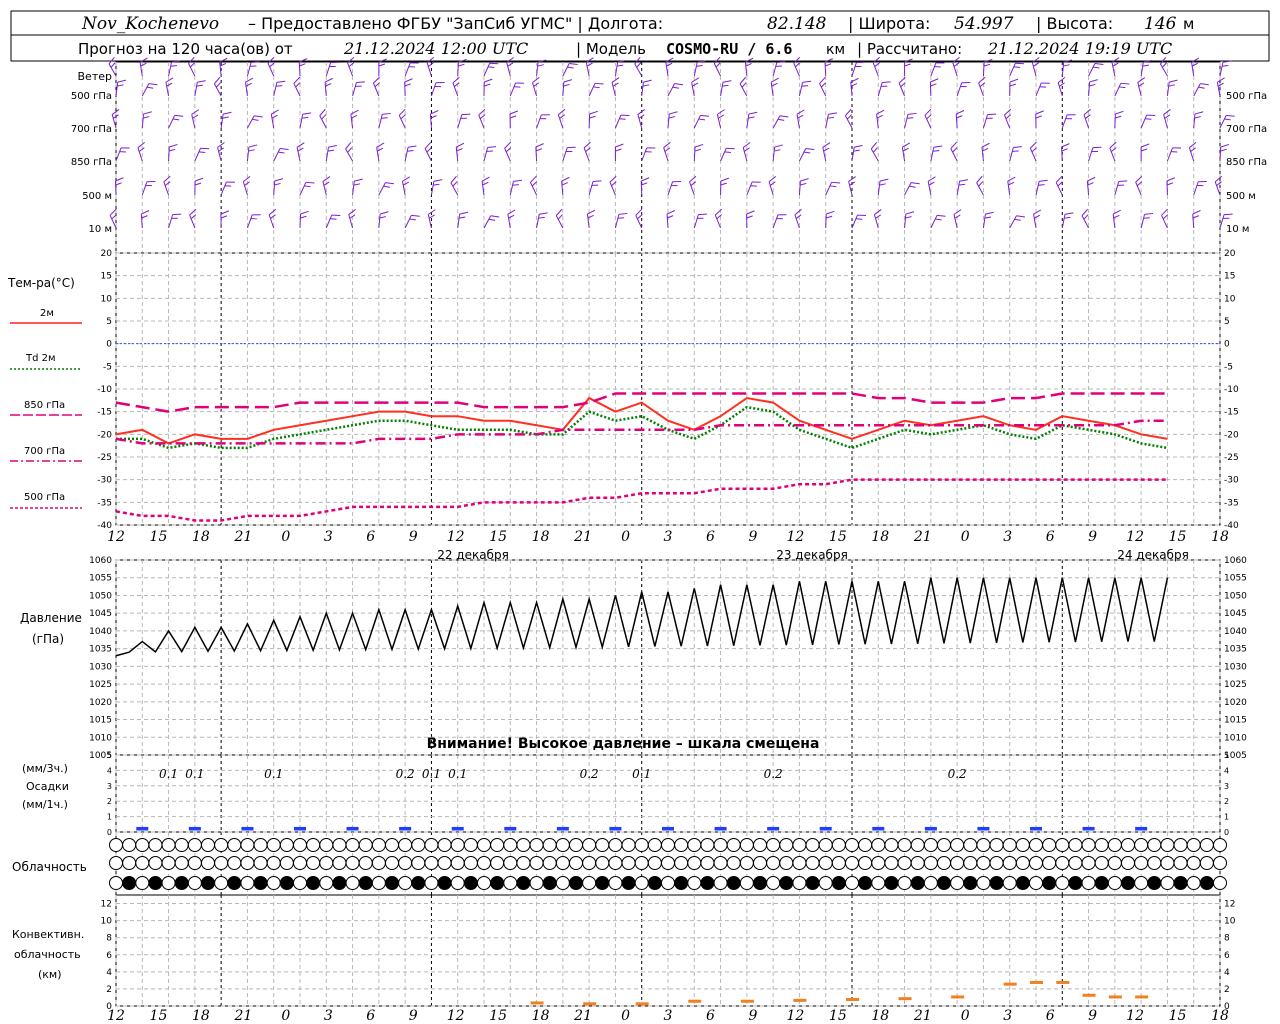  I want to click on alt-value: 146, so click(1160, 24).